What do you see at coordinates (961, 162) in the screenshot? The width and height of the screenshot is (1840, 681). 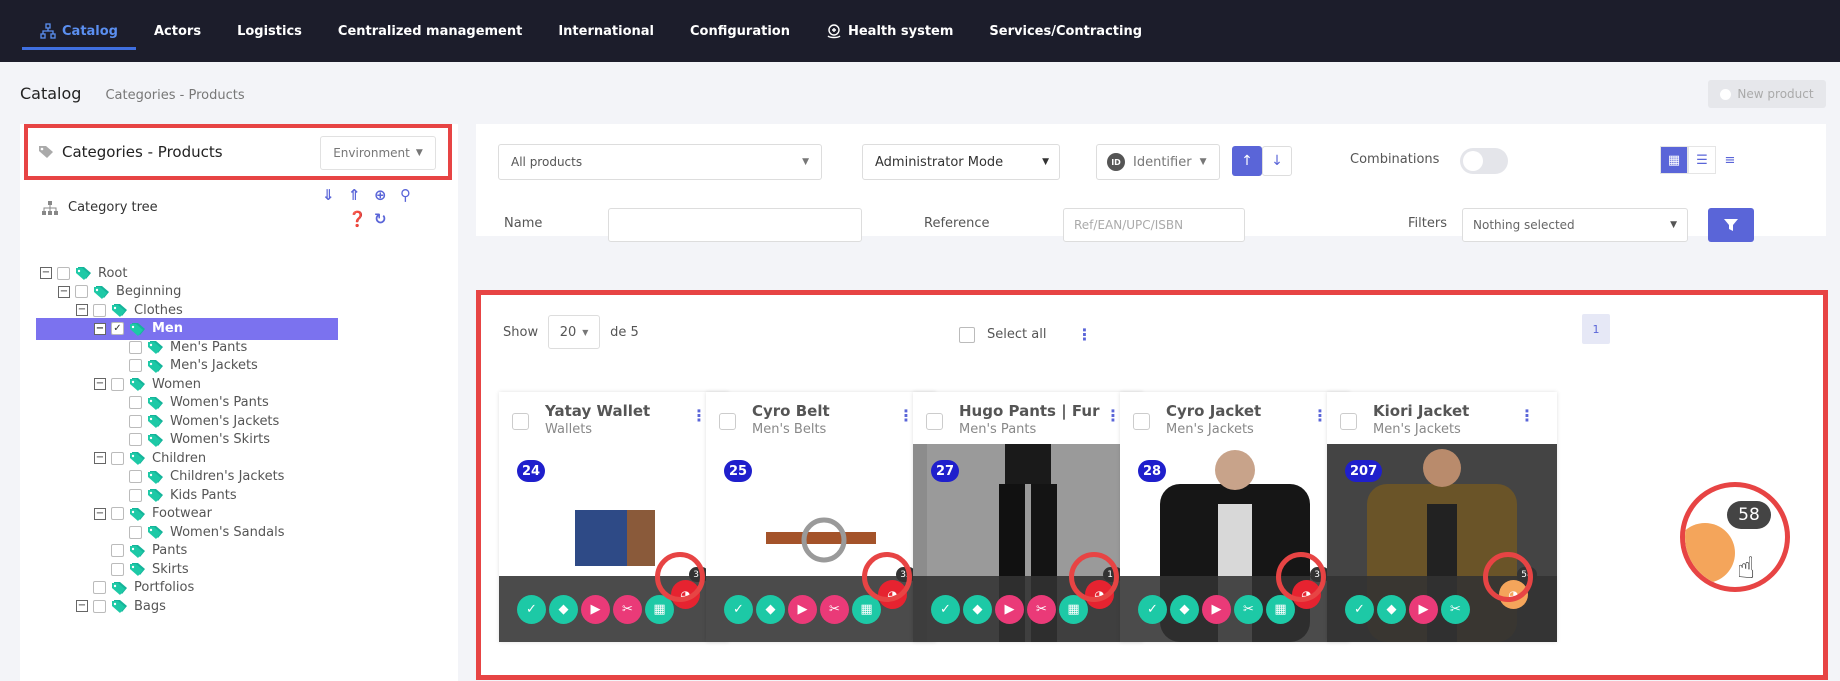 I see `mode-select: Administrator Mode ▼` at bounding box center [961, 162].